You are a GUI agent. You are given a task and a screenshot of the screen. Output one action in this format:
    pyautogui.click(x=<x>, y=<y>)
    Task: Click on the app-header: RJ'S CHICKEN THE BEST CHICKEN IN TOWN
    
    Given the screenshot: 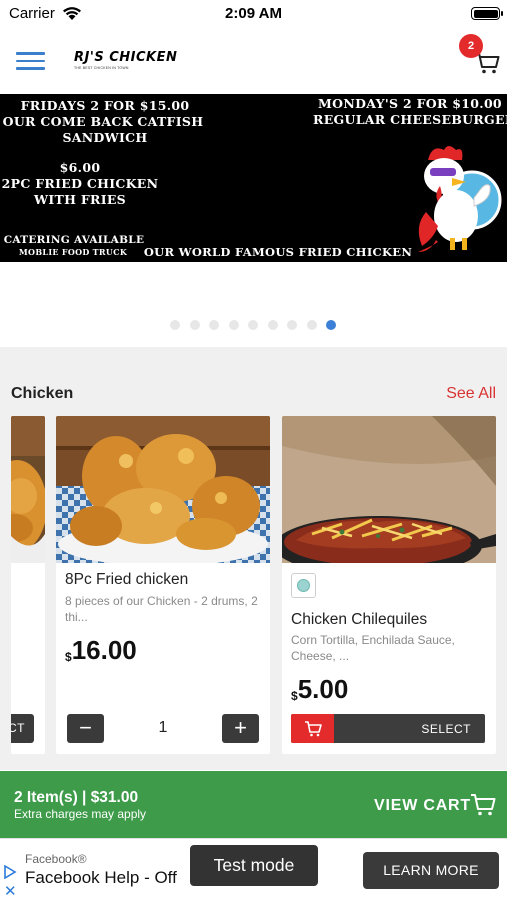 What is the action you would take?
    pyautogui.click(x=253, y=61)
    